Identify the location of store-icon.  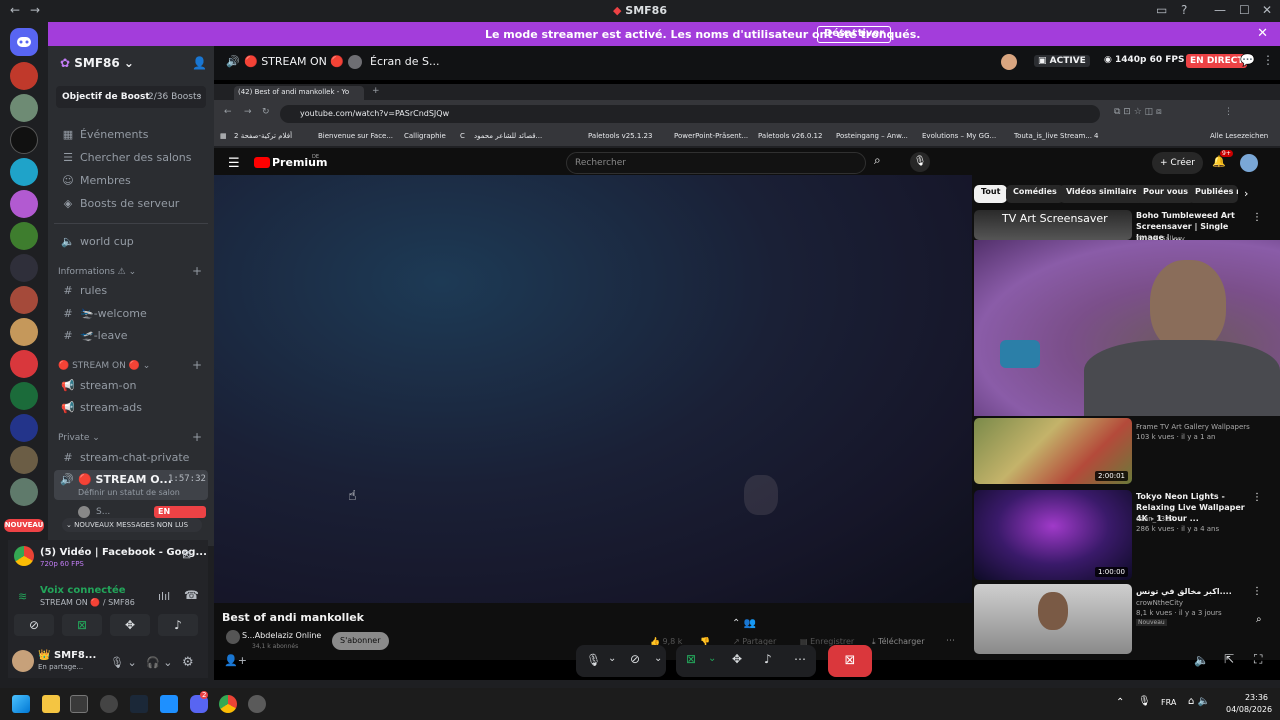
(79, 704).